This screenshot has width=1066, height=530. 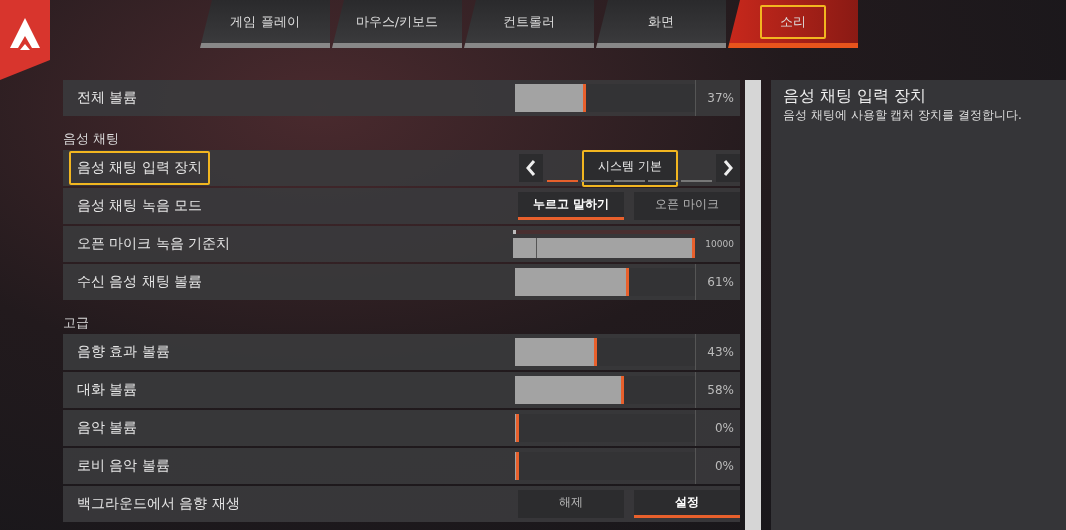 What do you see at coordinates (265, 24) in the screenshot?
I see `tab: 게임 플레이` at bounding box center [265, 24].